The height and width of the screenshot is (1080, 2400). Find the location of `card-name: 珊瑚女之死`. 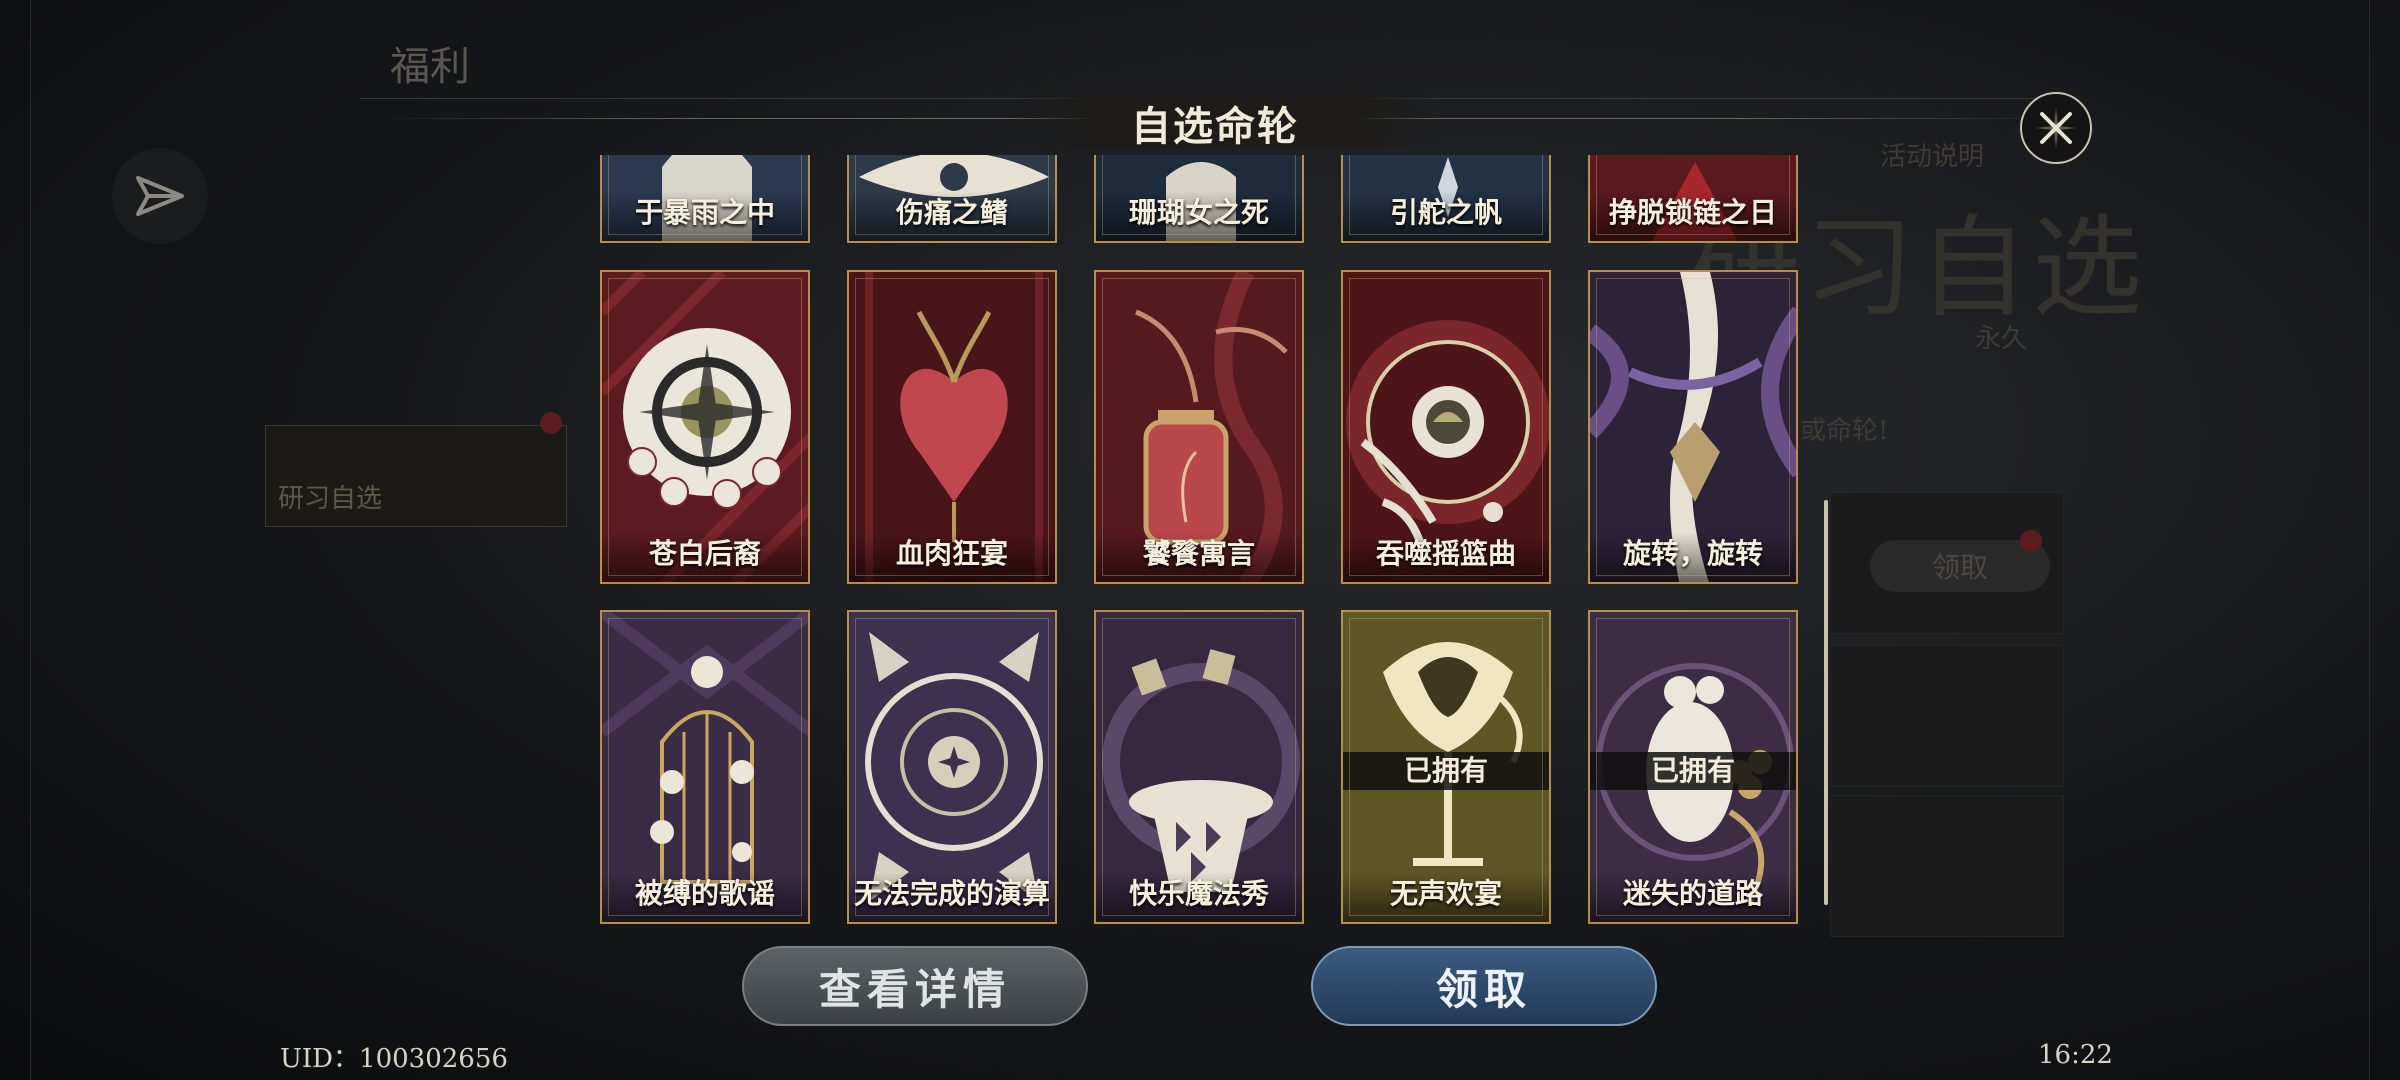

card-name: 珊瑚女之死 is located at coordinates (1198, 212).